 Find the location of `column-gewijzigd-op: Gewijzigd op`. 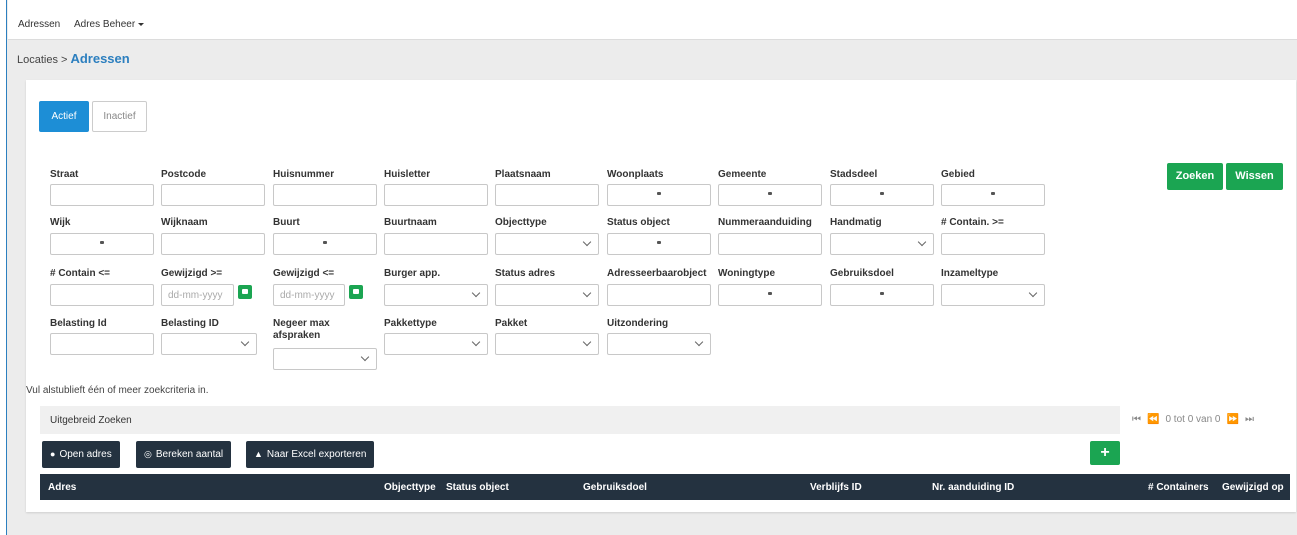

column-gewijzigd-op: Gewijzigd op is located at coordinates (1253, 487).